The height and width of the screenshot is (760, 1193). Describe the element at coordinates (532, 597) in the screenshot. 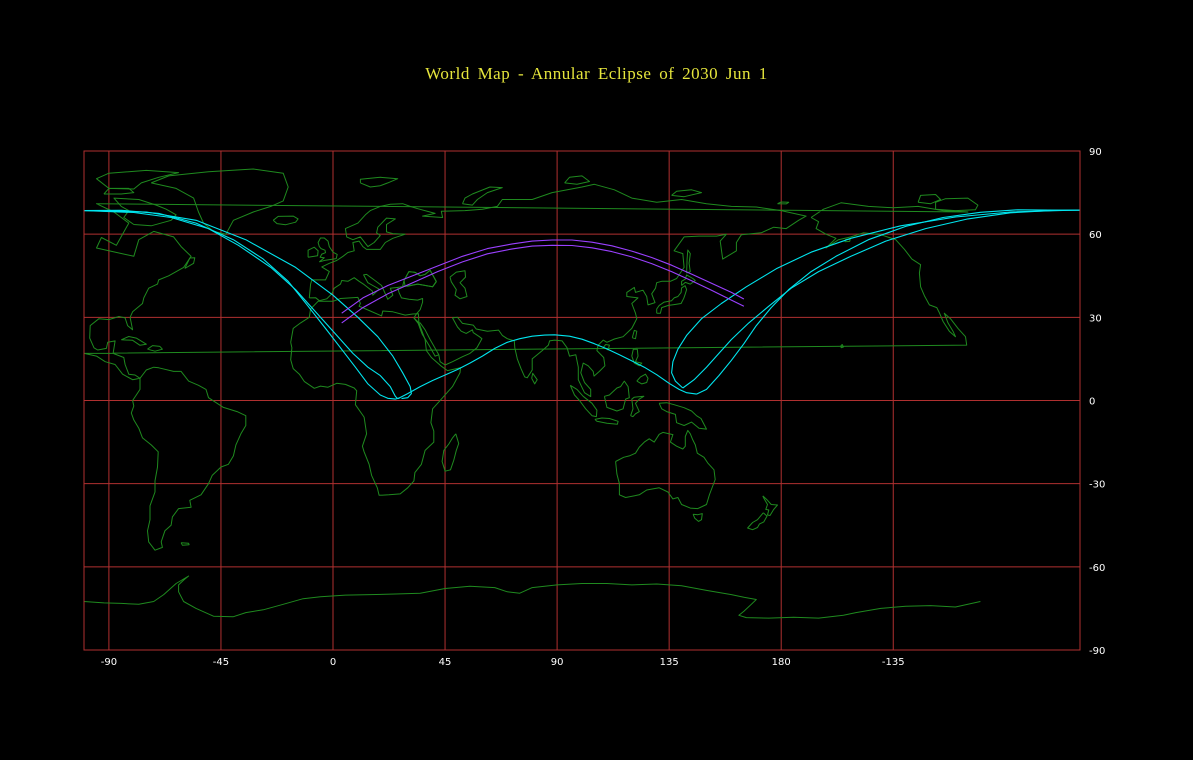

I see `coastline-antarctica` at that location.